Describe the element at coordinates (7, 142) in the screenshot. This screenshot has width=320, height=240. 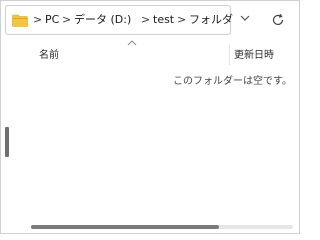
I see `navigation-pane-splitter` at that location.